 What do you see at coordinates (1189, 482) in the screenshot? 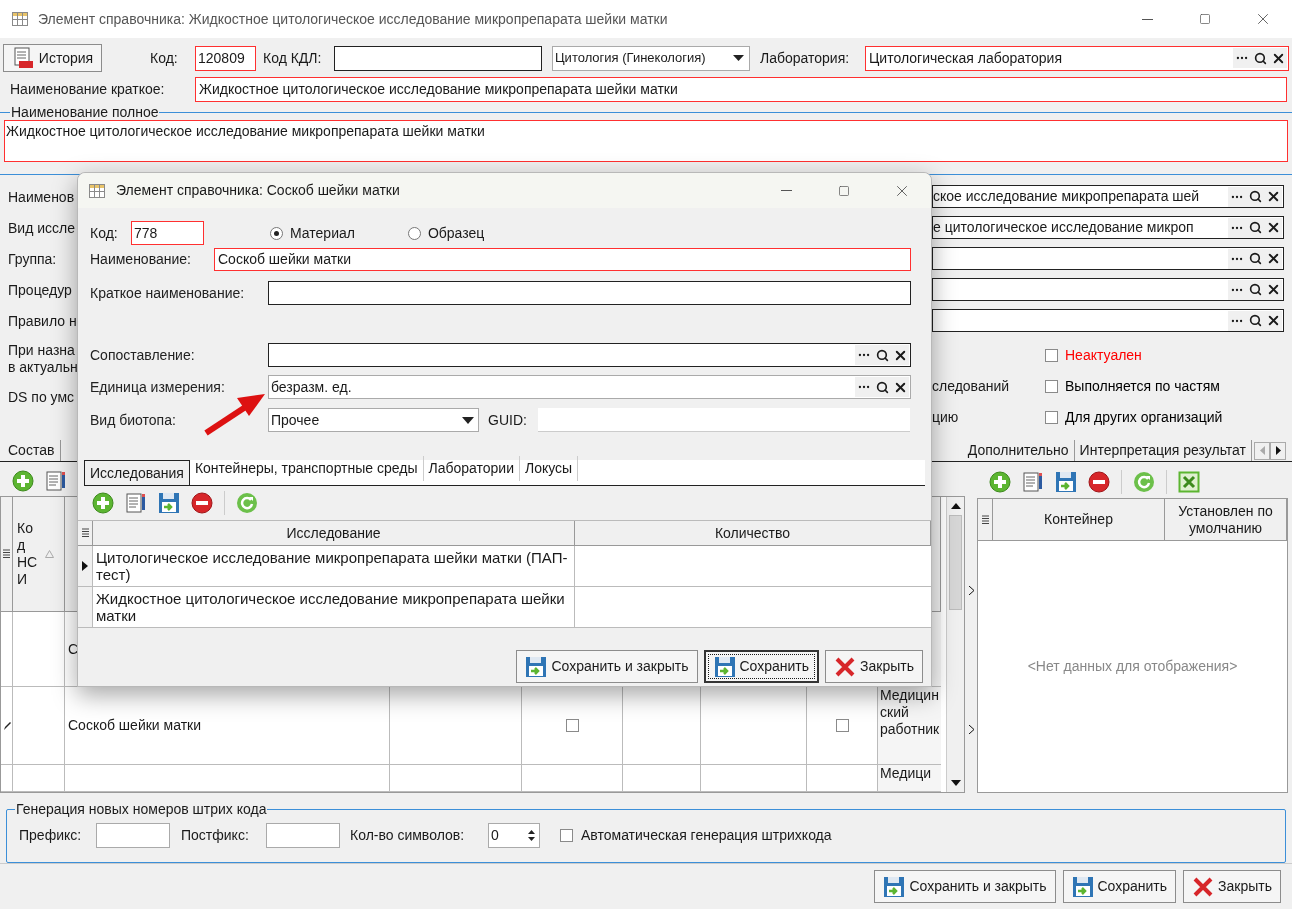
I see `spreadsheet-export-icon` at bounding box center [1189, 482].